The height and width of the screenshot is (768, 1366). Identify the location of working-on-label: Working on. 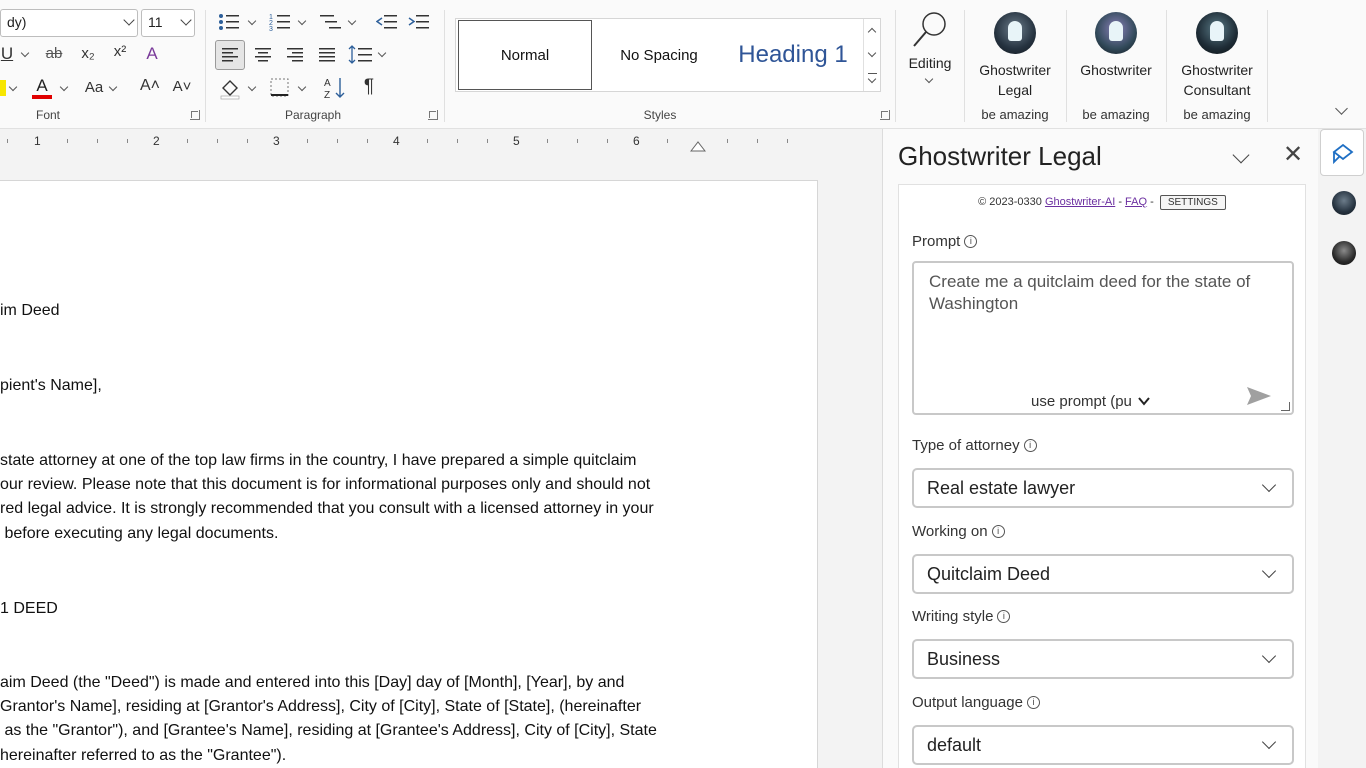
(950, 531).